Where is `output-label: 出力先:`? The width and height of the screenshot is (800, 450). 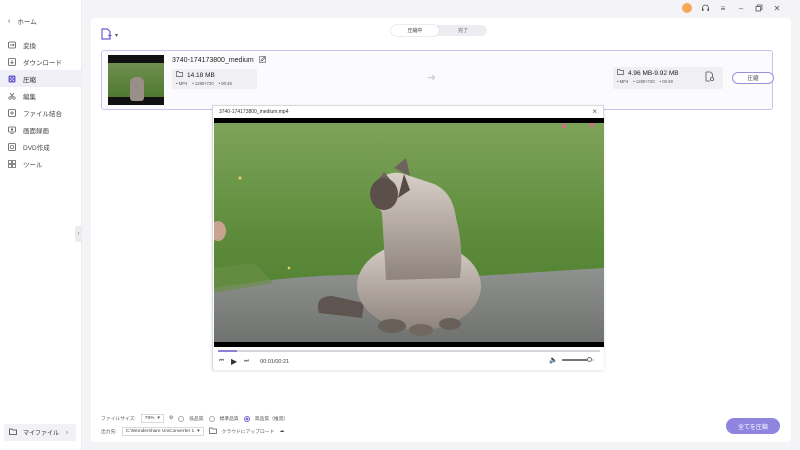
output-label: 出力先: is located at coordinates (109, 432).